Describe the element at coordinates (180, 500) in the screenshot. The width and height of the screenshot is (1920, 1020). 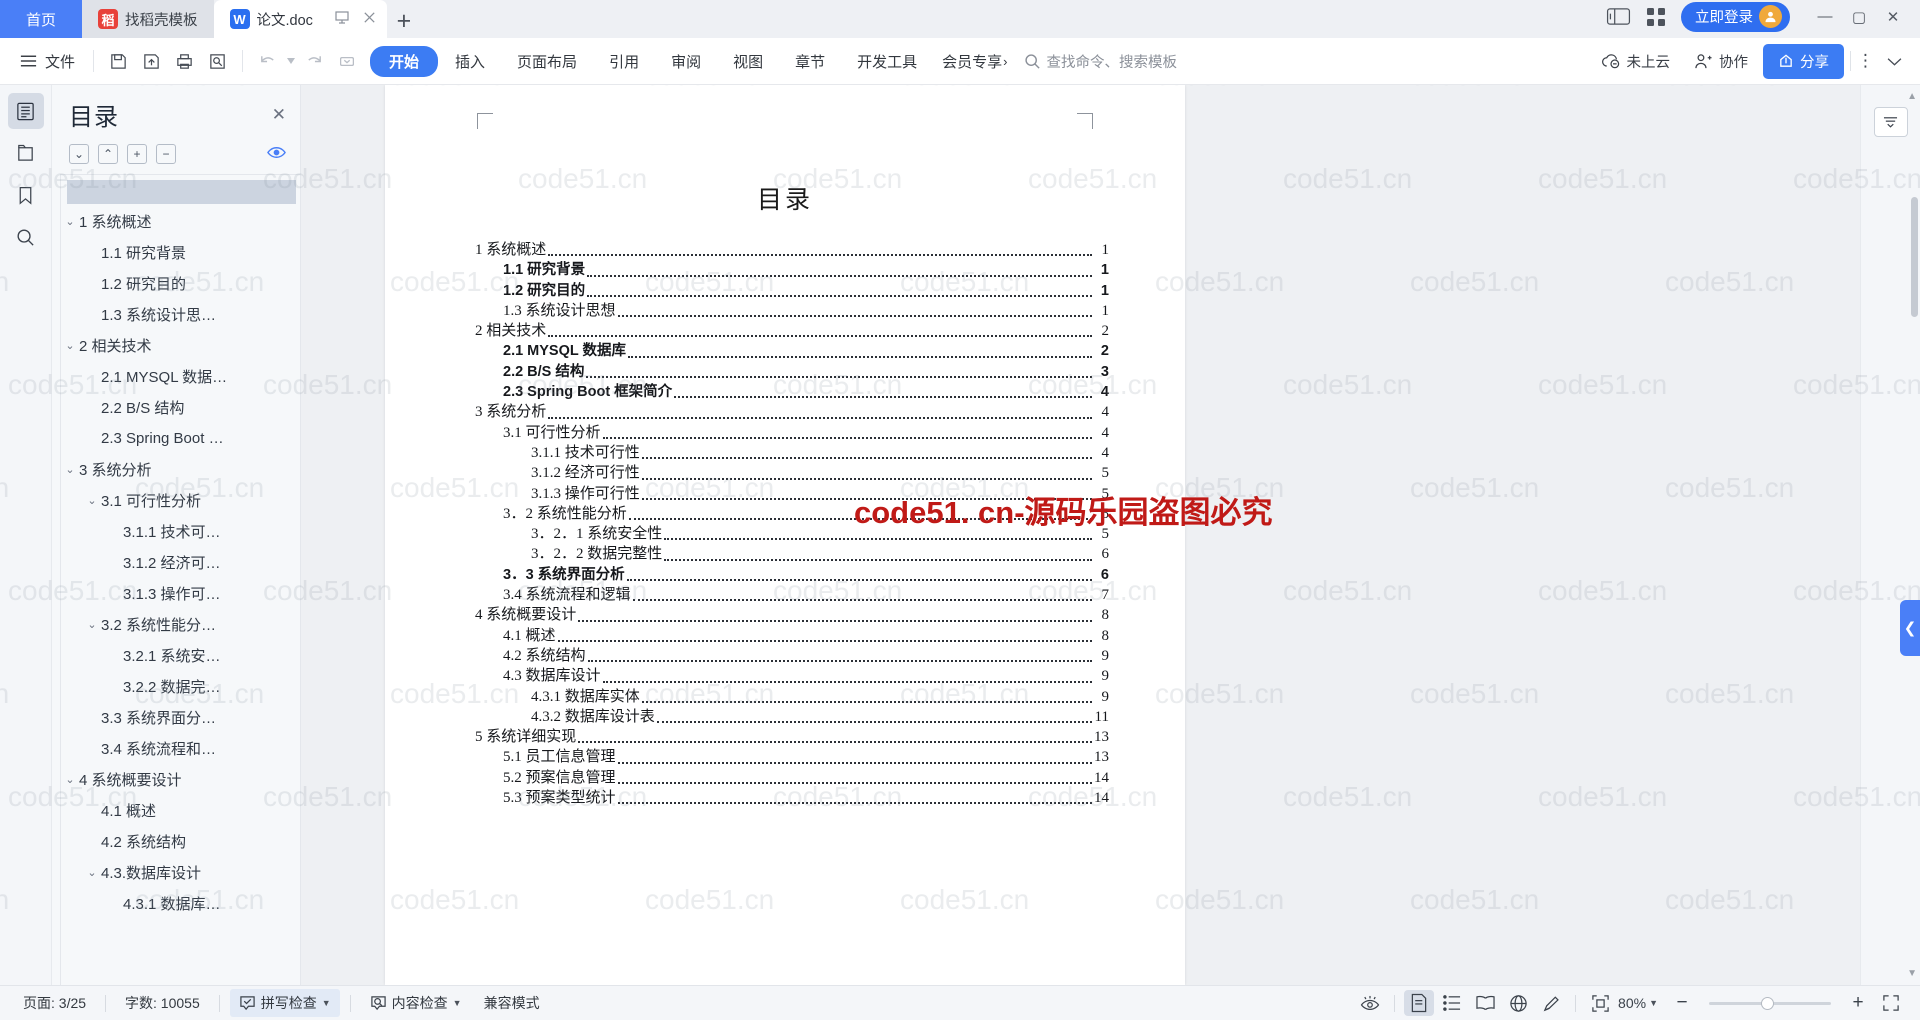
I see `outline-item: ⌄ 3.1 可行性分析` at that location.